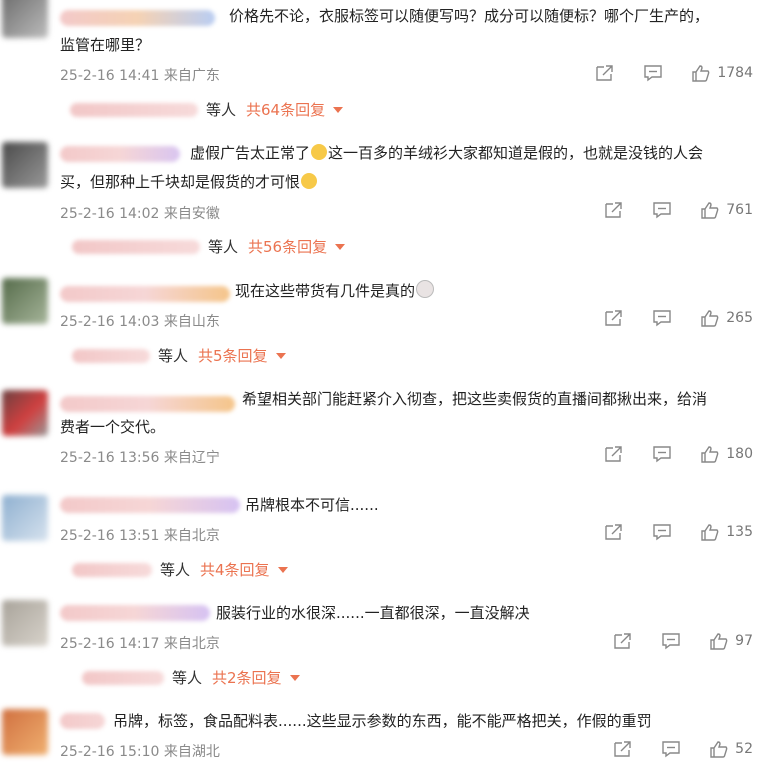 This screenshot has width=761, height=762. Describe the element at coordinates (739, 454) in the screenshot. I see `like-count: 180` at that location.